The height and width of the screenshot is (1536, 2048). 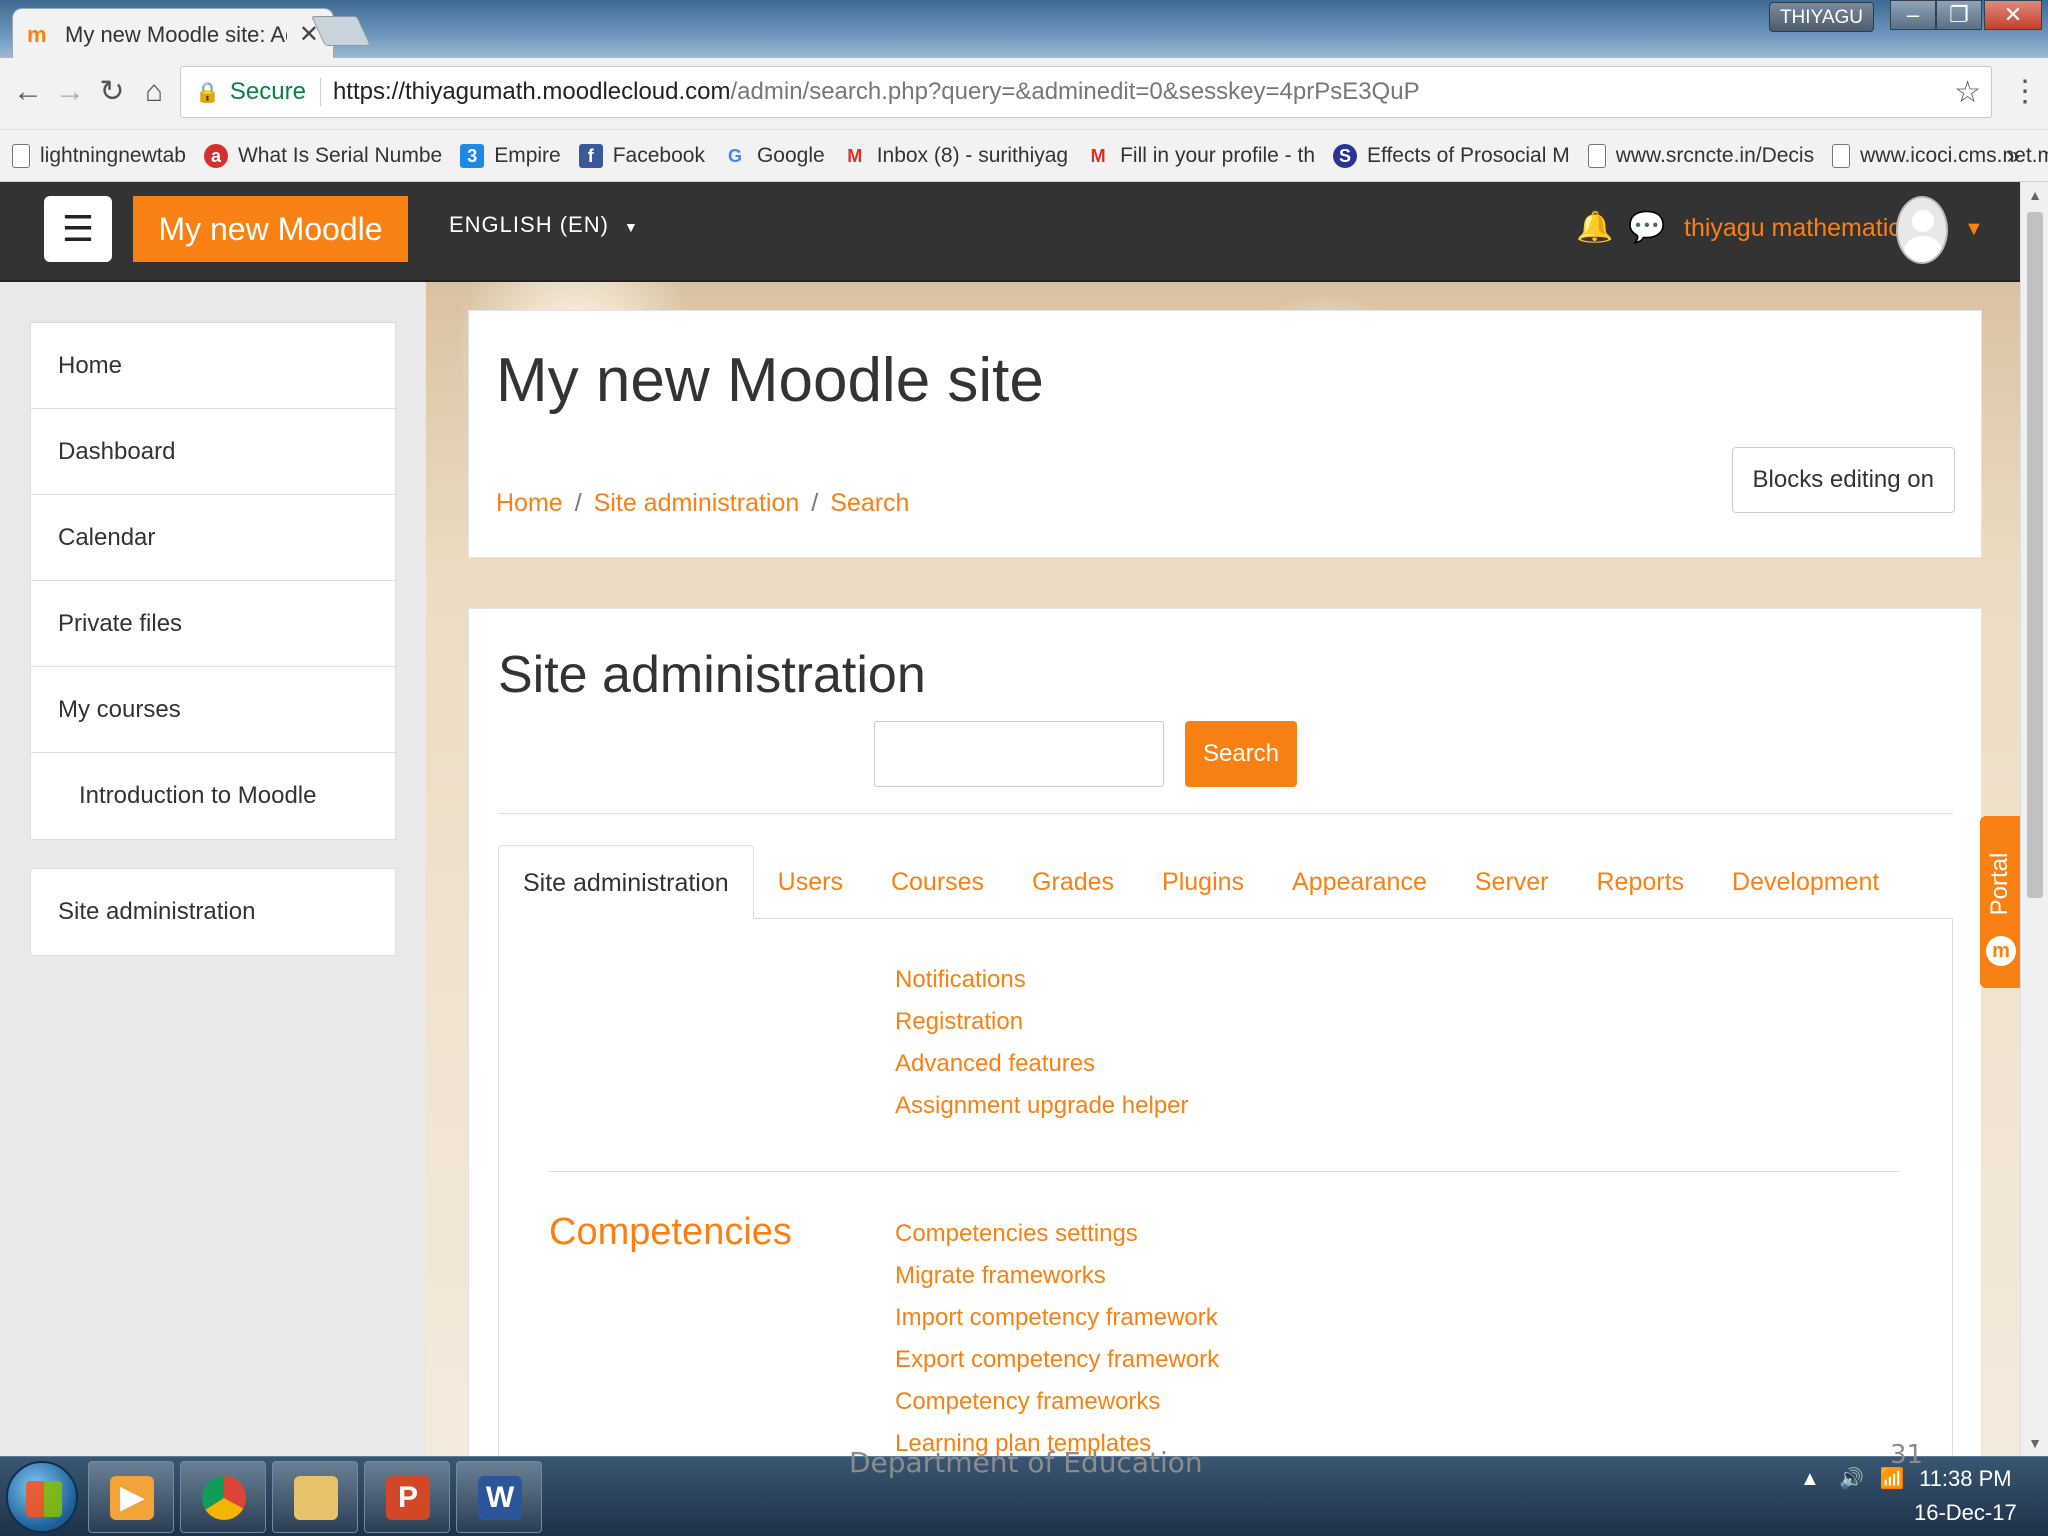 What do you see at coordinates (1057, 1360) in the screenshot?
I see `link-export-competency-framework: Export competency framework` at bounding box center [1057, 1360].